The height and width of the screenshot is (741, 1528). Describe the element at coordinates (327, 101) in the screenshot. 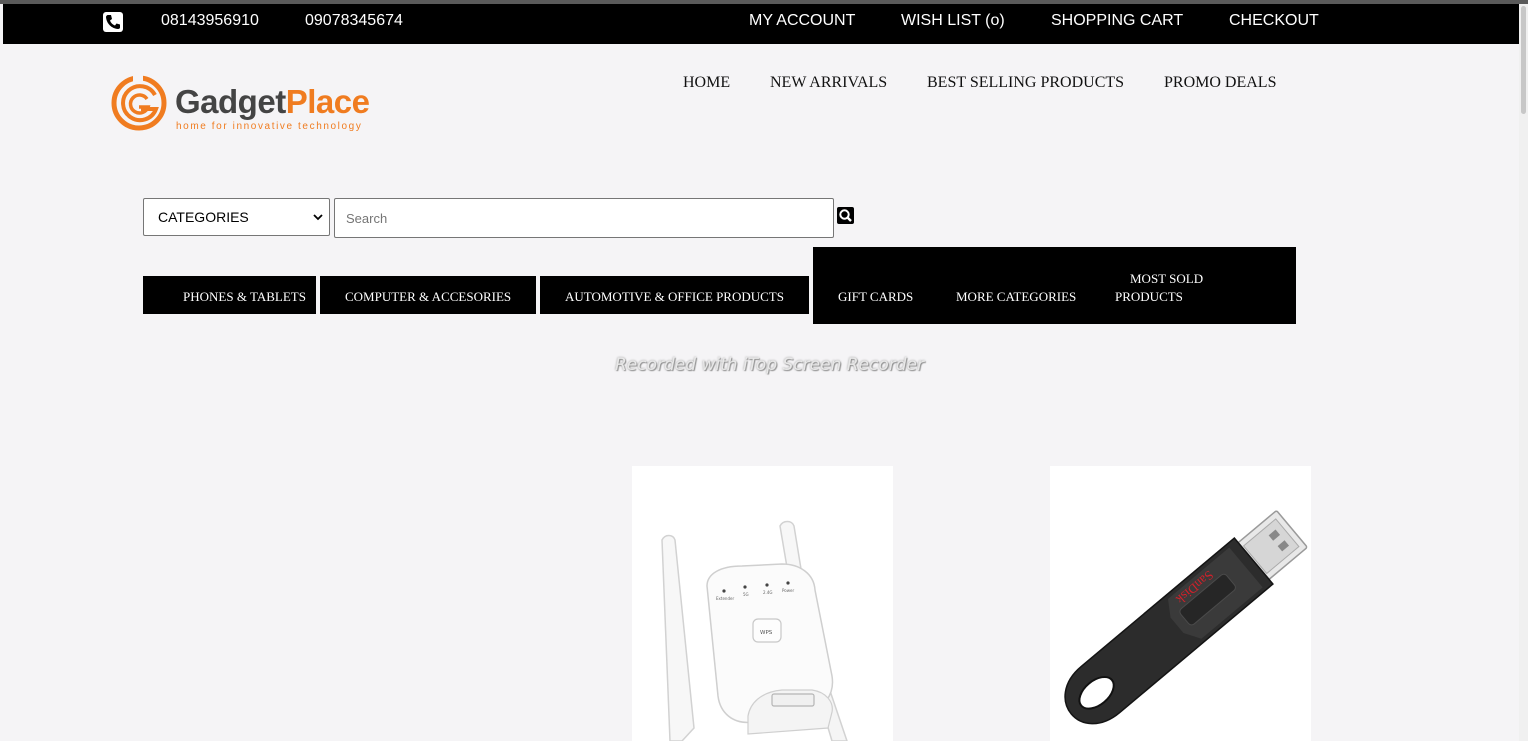

I see `logo-word-place: Place` at that location.